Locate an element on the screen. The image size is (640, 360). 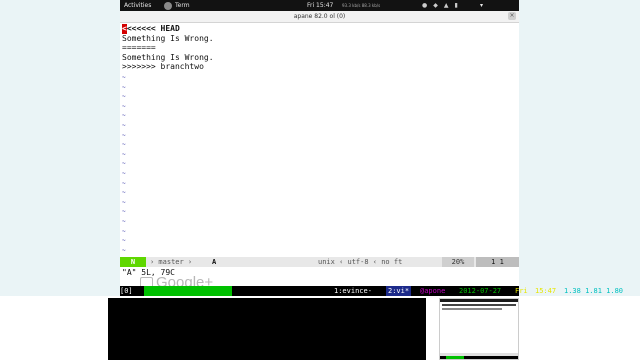
editor-line-4: Something Is Wrong. is located at coordinates (168, 57).